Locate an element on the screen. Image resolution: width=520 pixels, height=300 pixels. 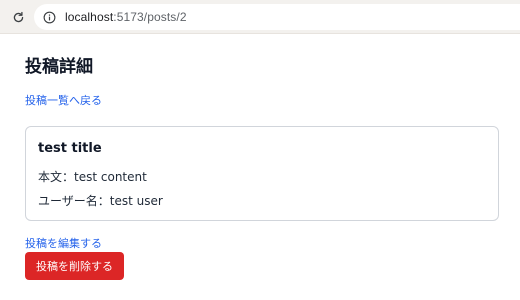
edit-post-link: 投稿を編集する is located at coordinates (63, 243).